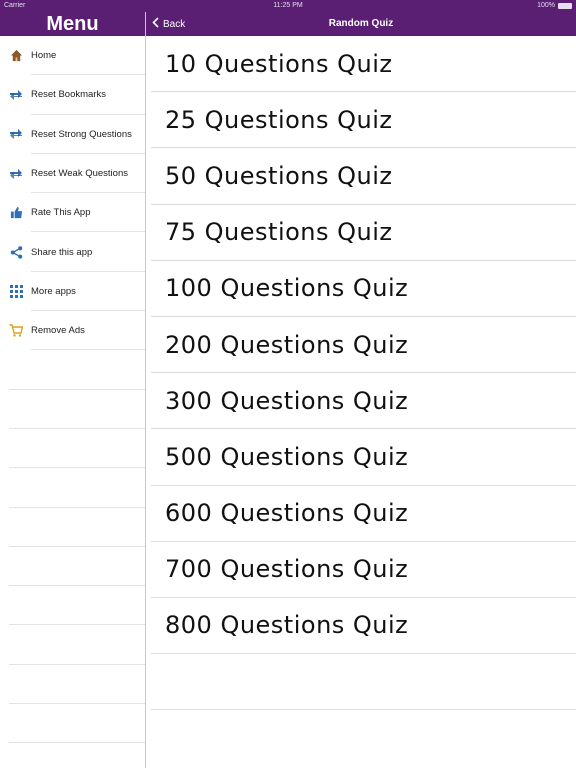 The width and height of the screenshot is (576, 768). Describe the element at coordinates (287, 569) in the screenshot. I see `quiz-label: 700 Questions Quiz` at that location.